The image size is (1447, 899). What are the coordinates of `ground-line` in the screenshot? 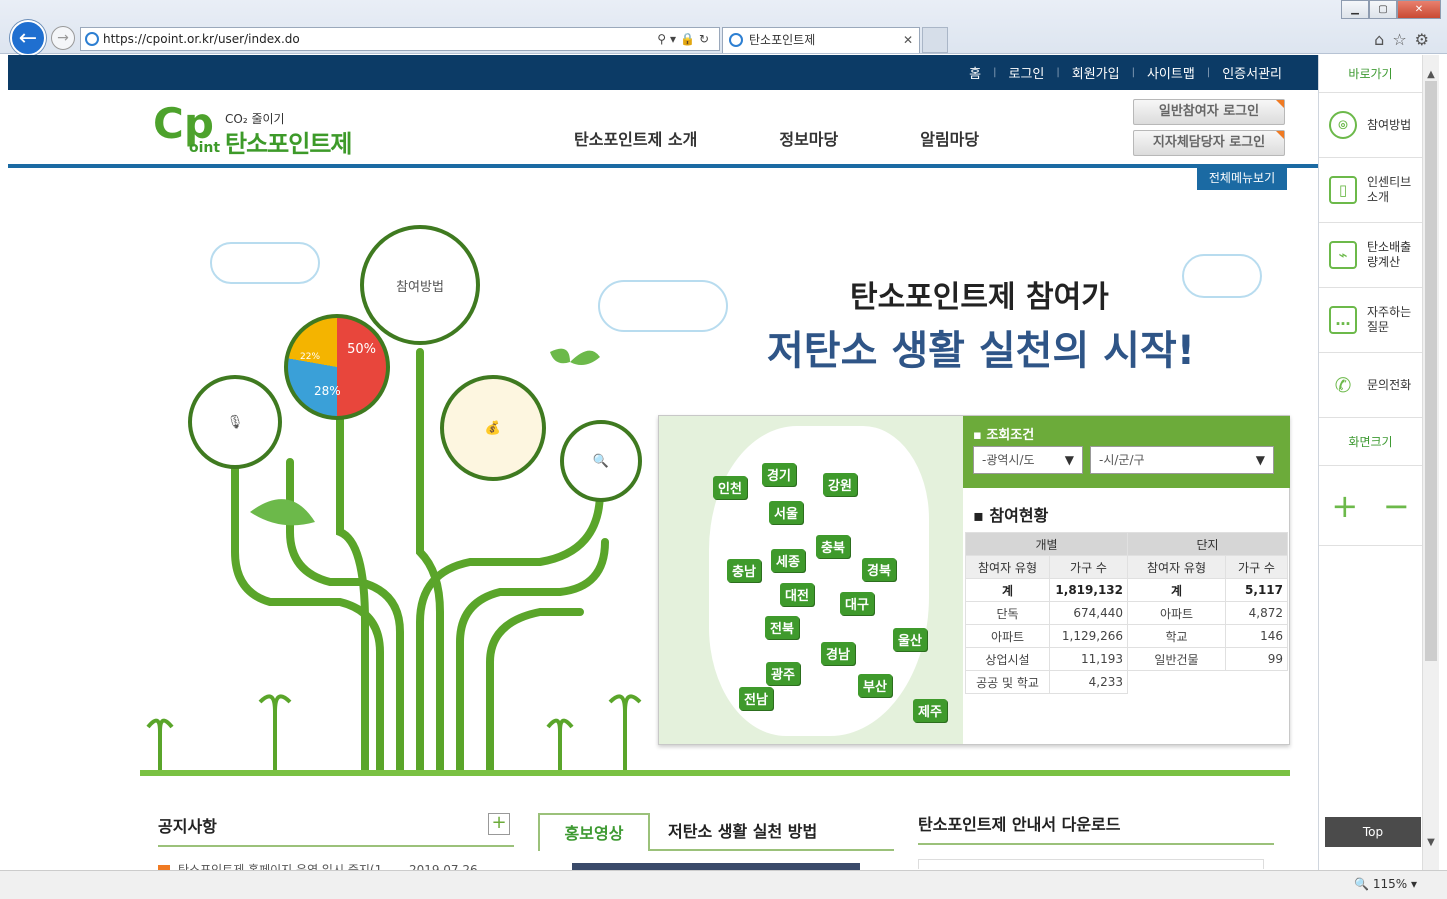 It's located at (715, 773).